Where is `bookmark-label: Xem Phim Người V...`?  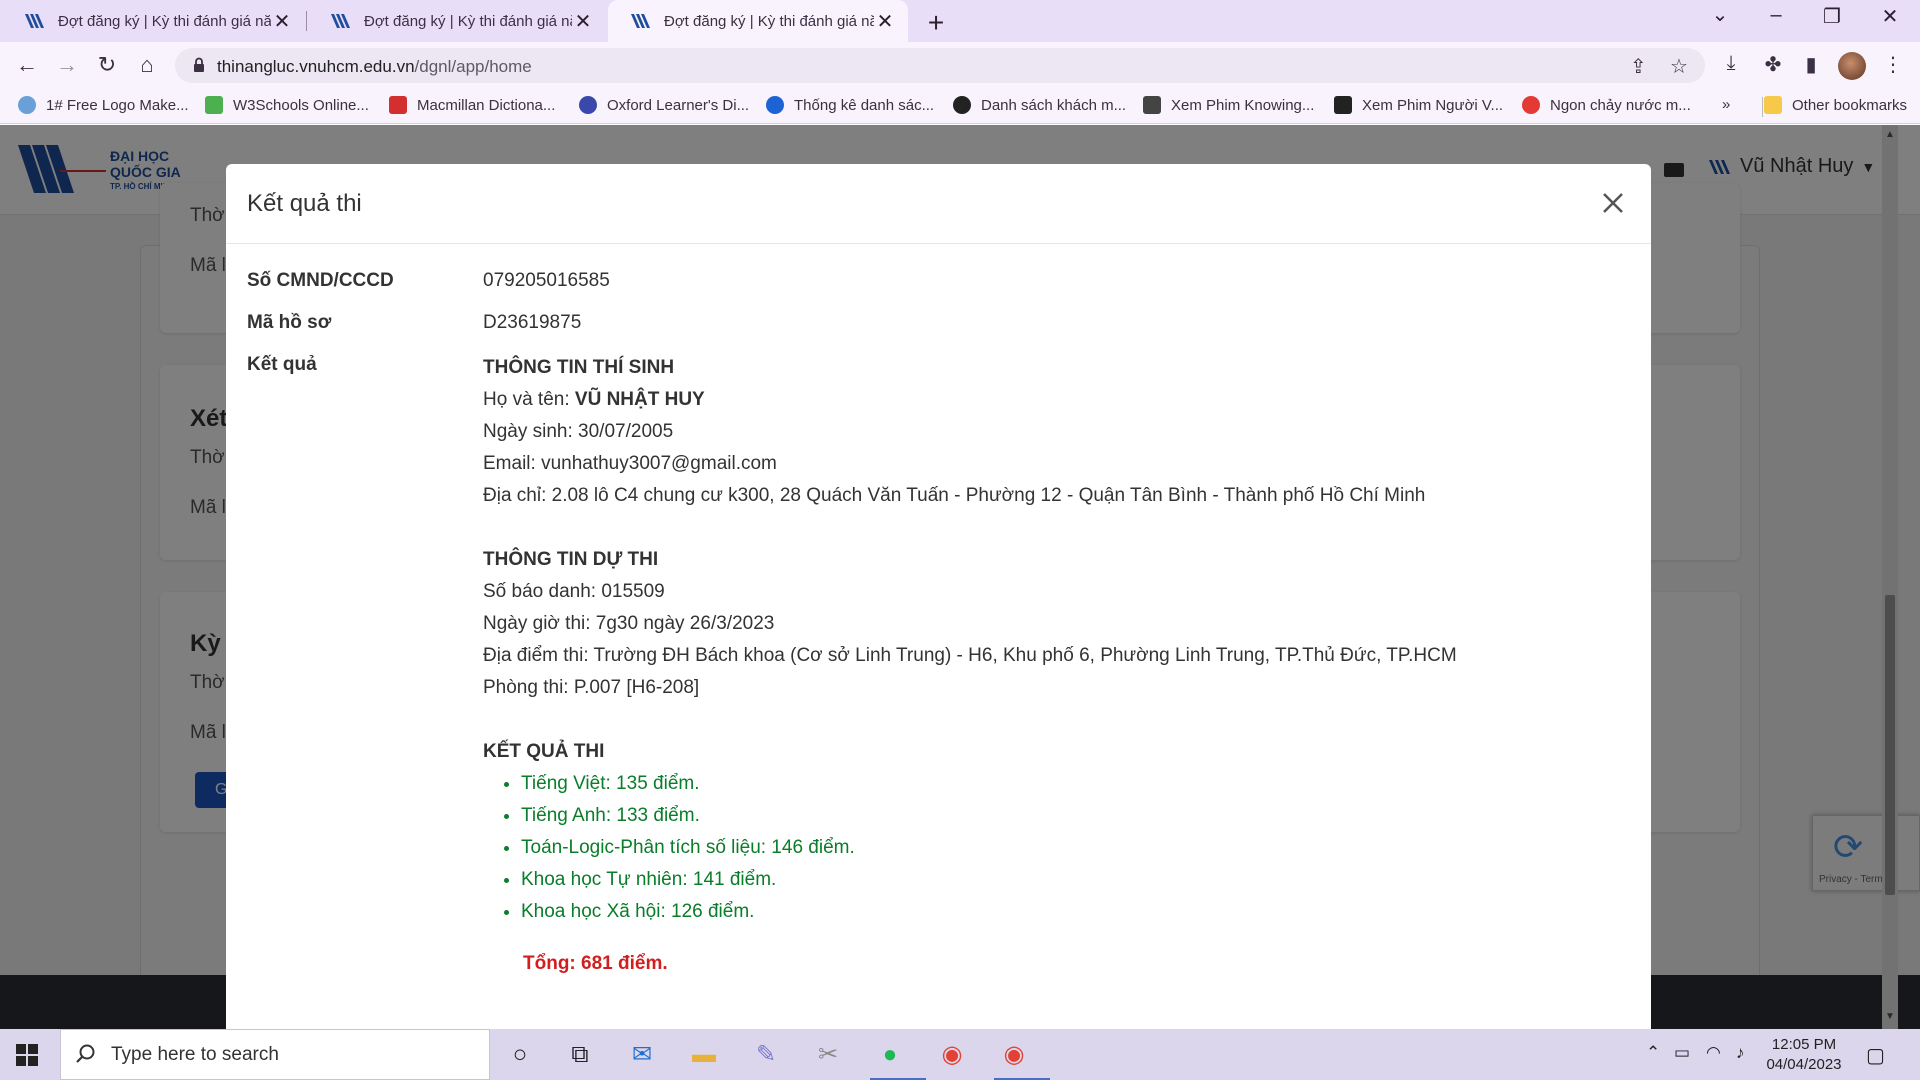 bookmark-label: Xem Phim Người V... is located at coordinates (1433, 105).